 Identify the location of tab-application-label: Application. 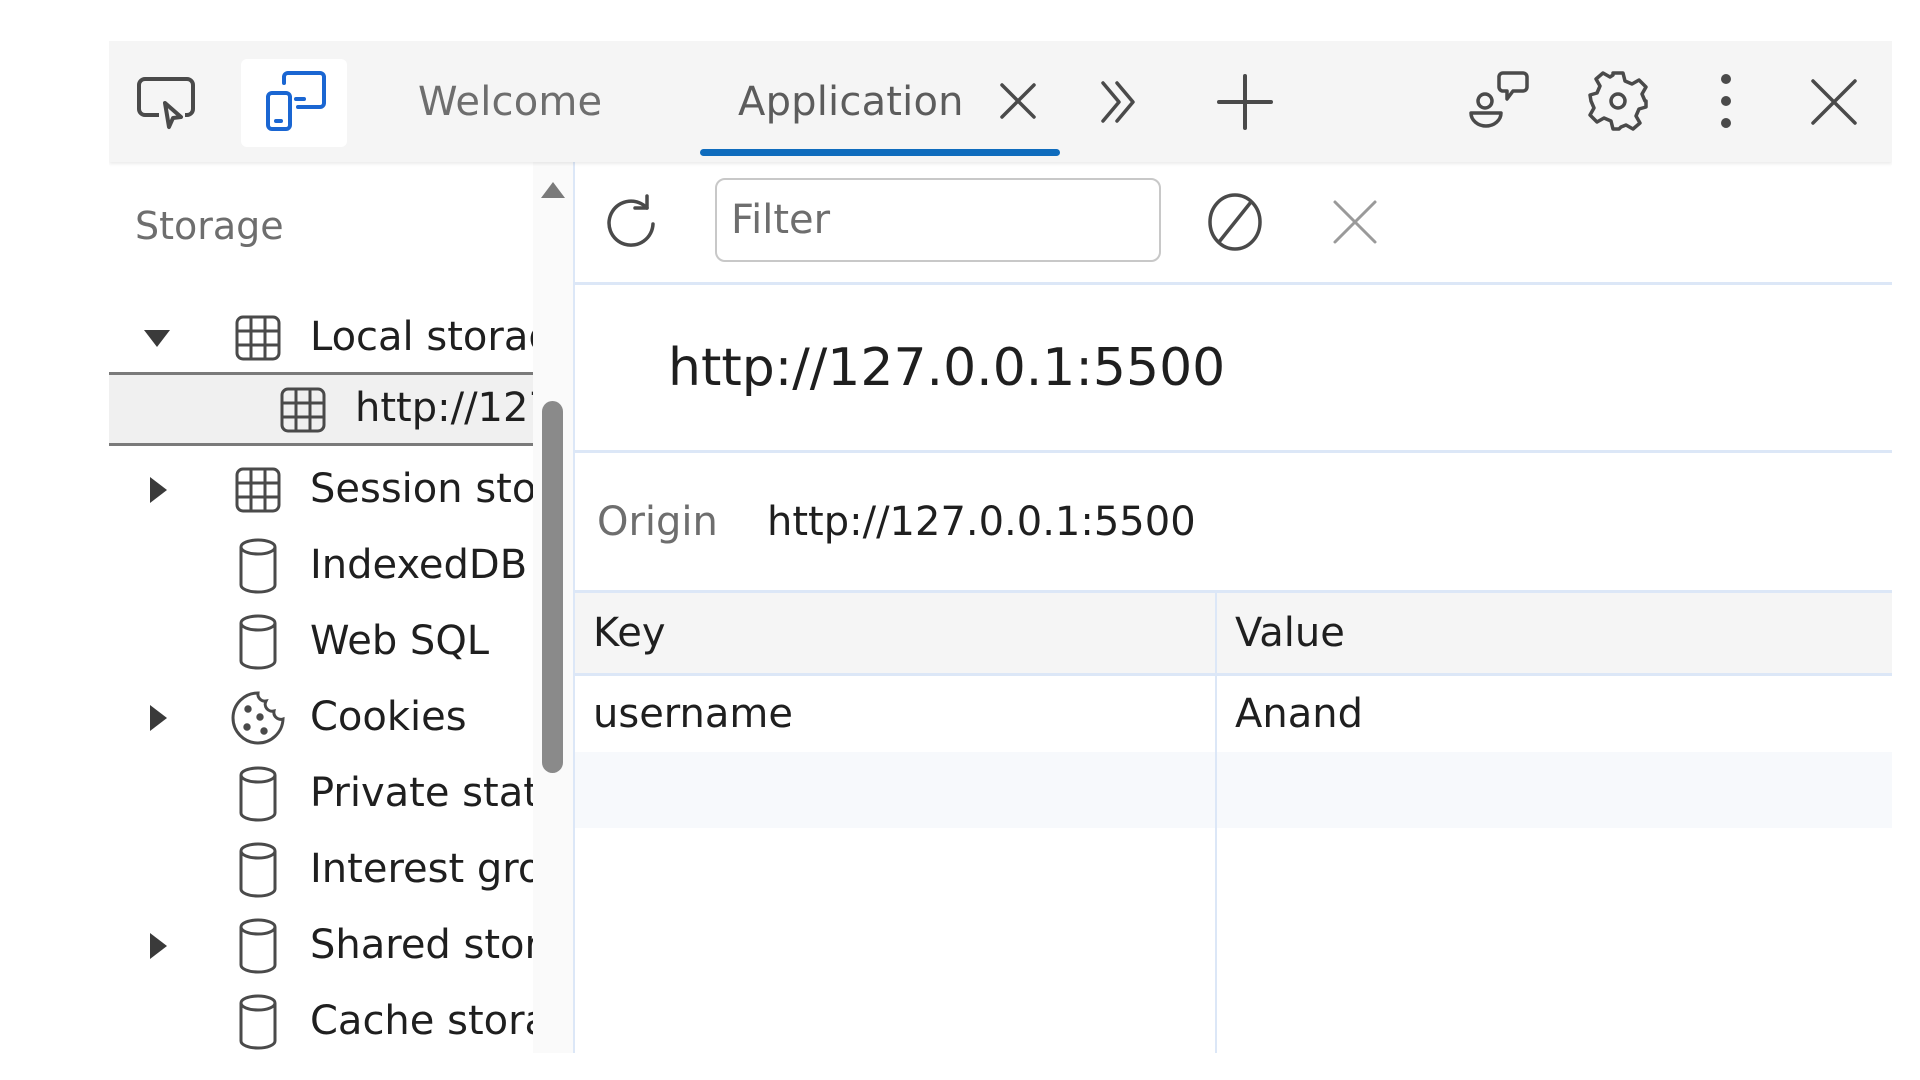
(851, 101).